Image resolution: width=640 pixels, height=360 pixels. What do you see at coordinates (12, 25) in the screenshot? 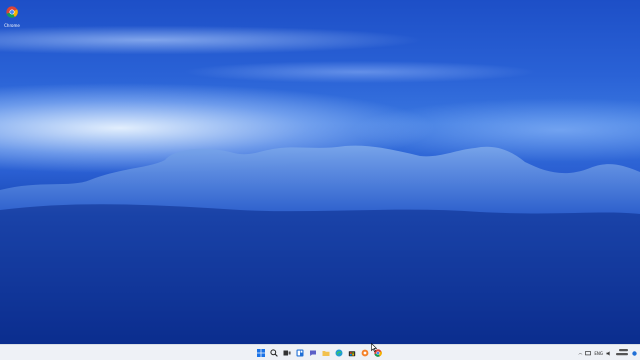
I see `desktop-icon-label: Chrome` at bounding box center [12, 25].